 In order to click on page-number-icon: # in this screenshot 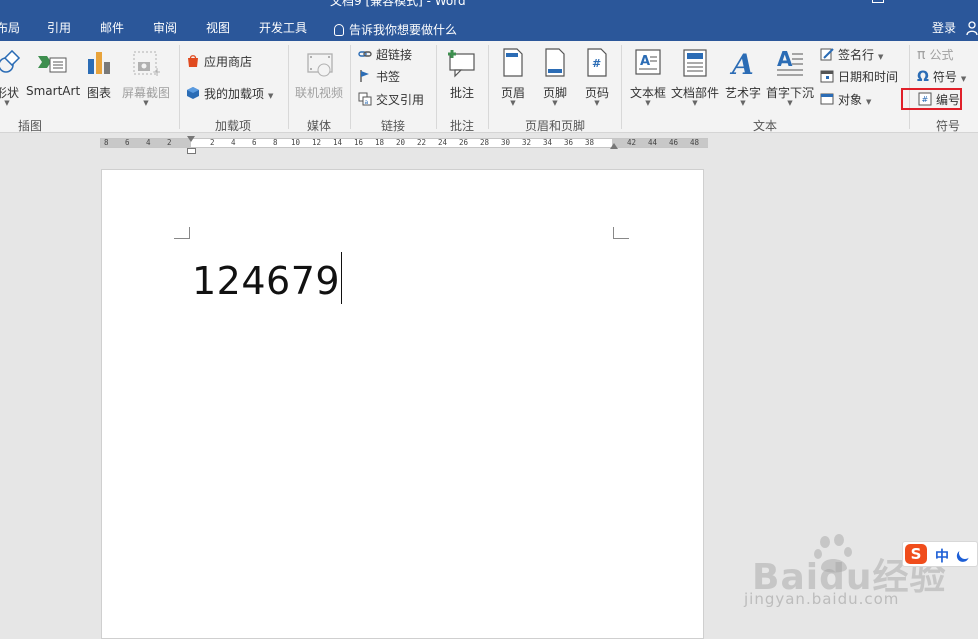, I will do `click(597, 62)`.